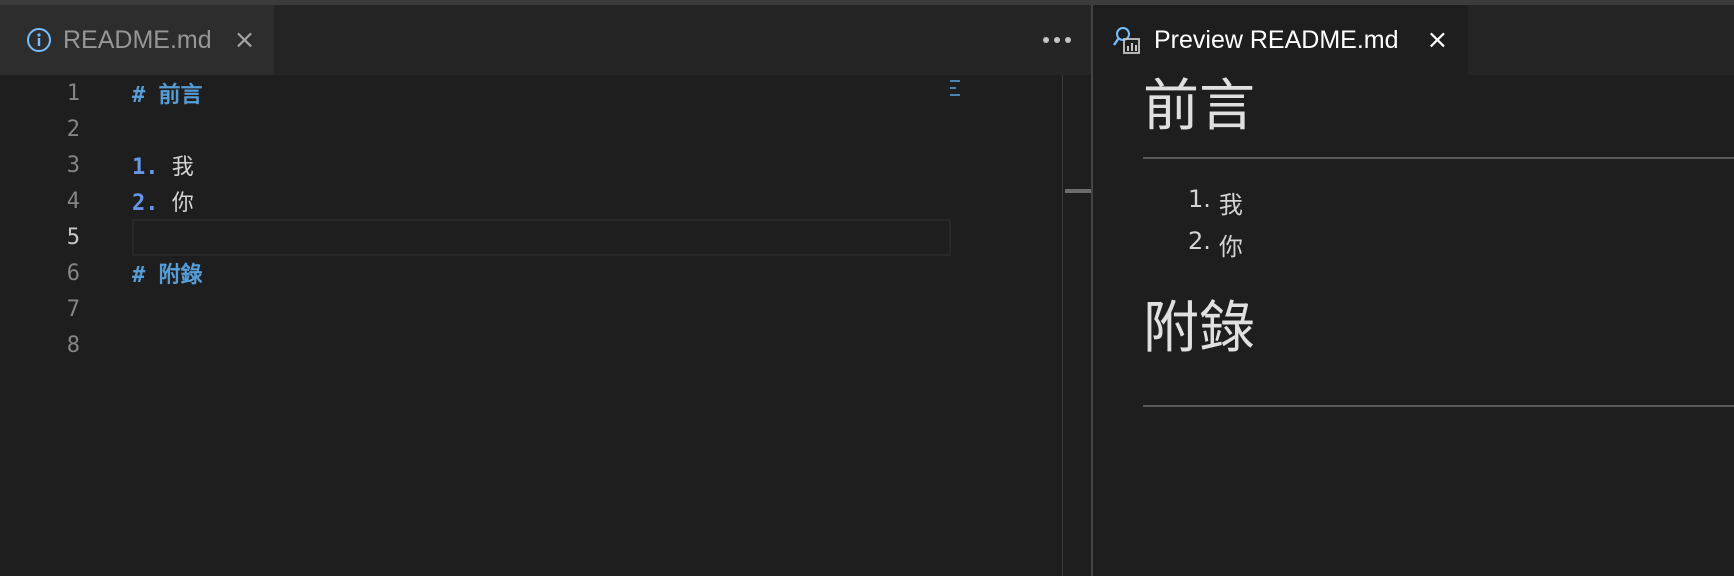 This screenshot has height=576, width=1734. Describe the element at coordinates (1276, 39) in the screenshot. I see `tab-label: Preview README.md` at that location.